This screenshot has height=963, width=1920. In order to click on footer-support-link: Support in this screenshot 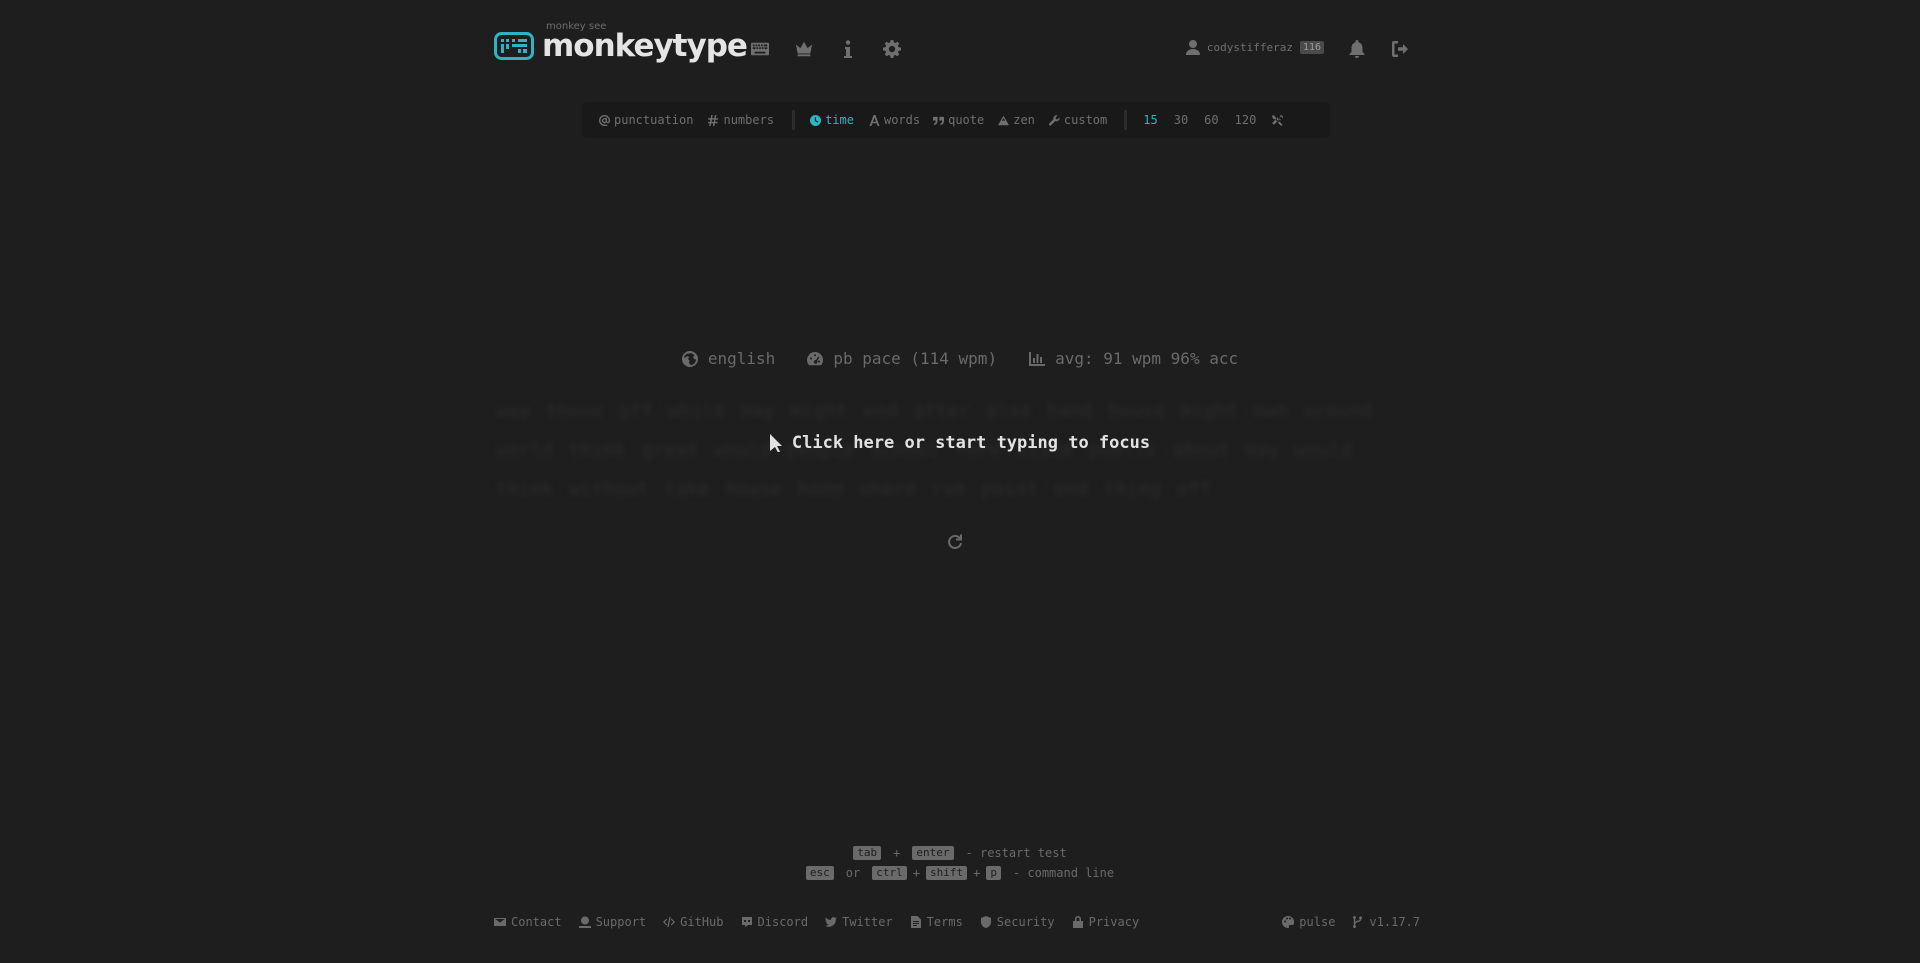, I will do `click(612, 922)`.